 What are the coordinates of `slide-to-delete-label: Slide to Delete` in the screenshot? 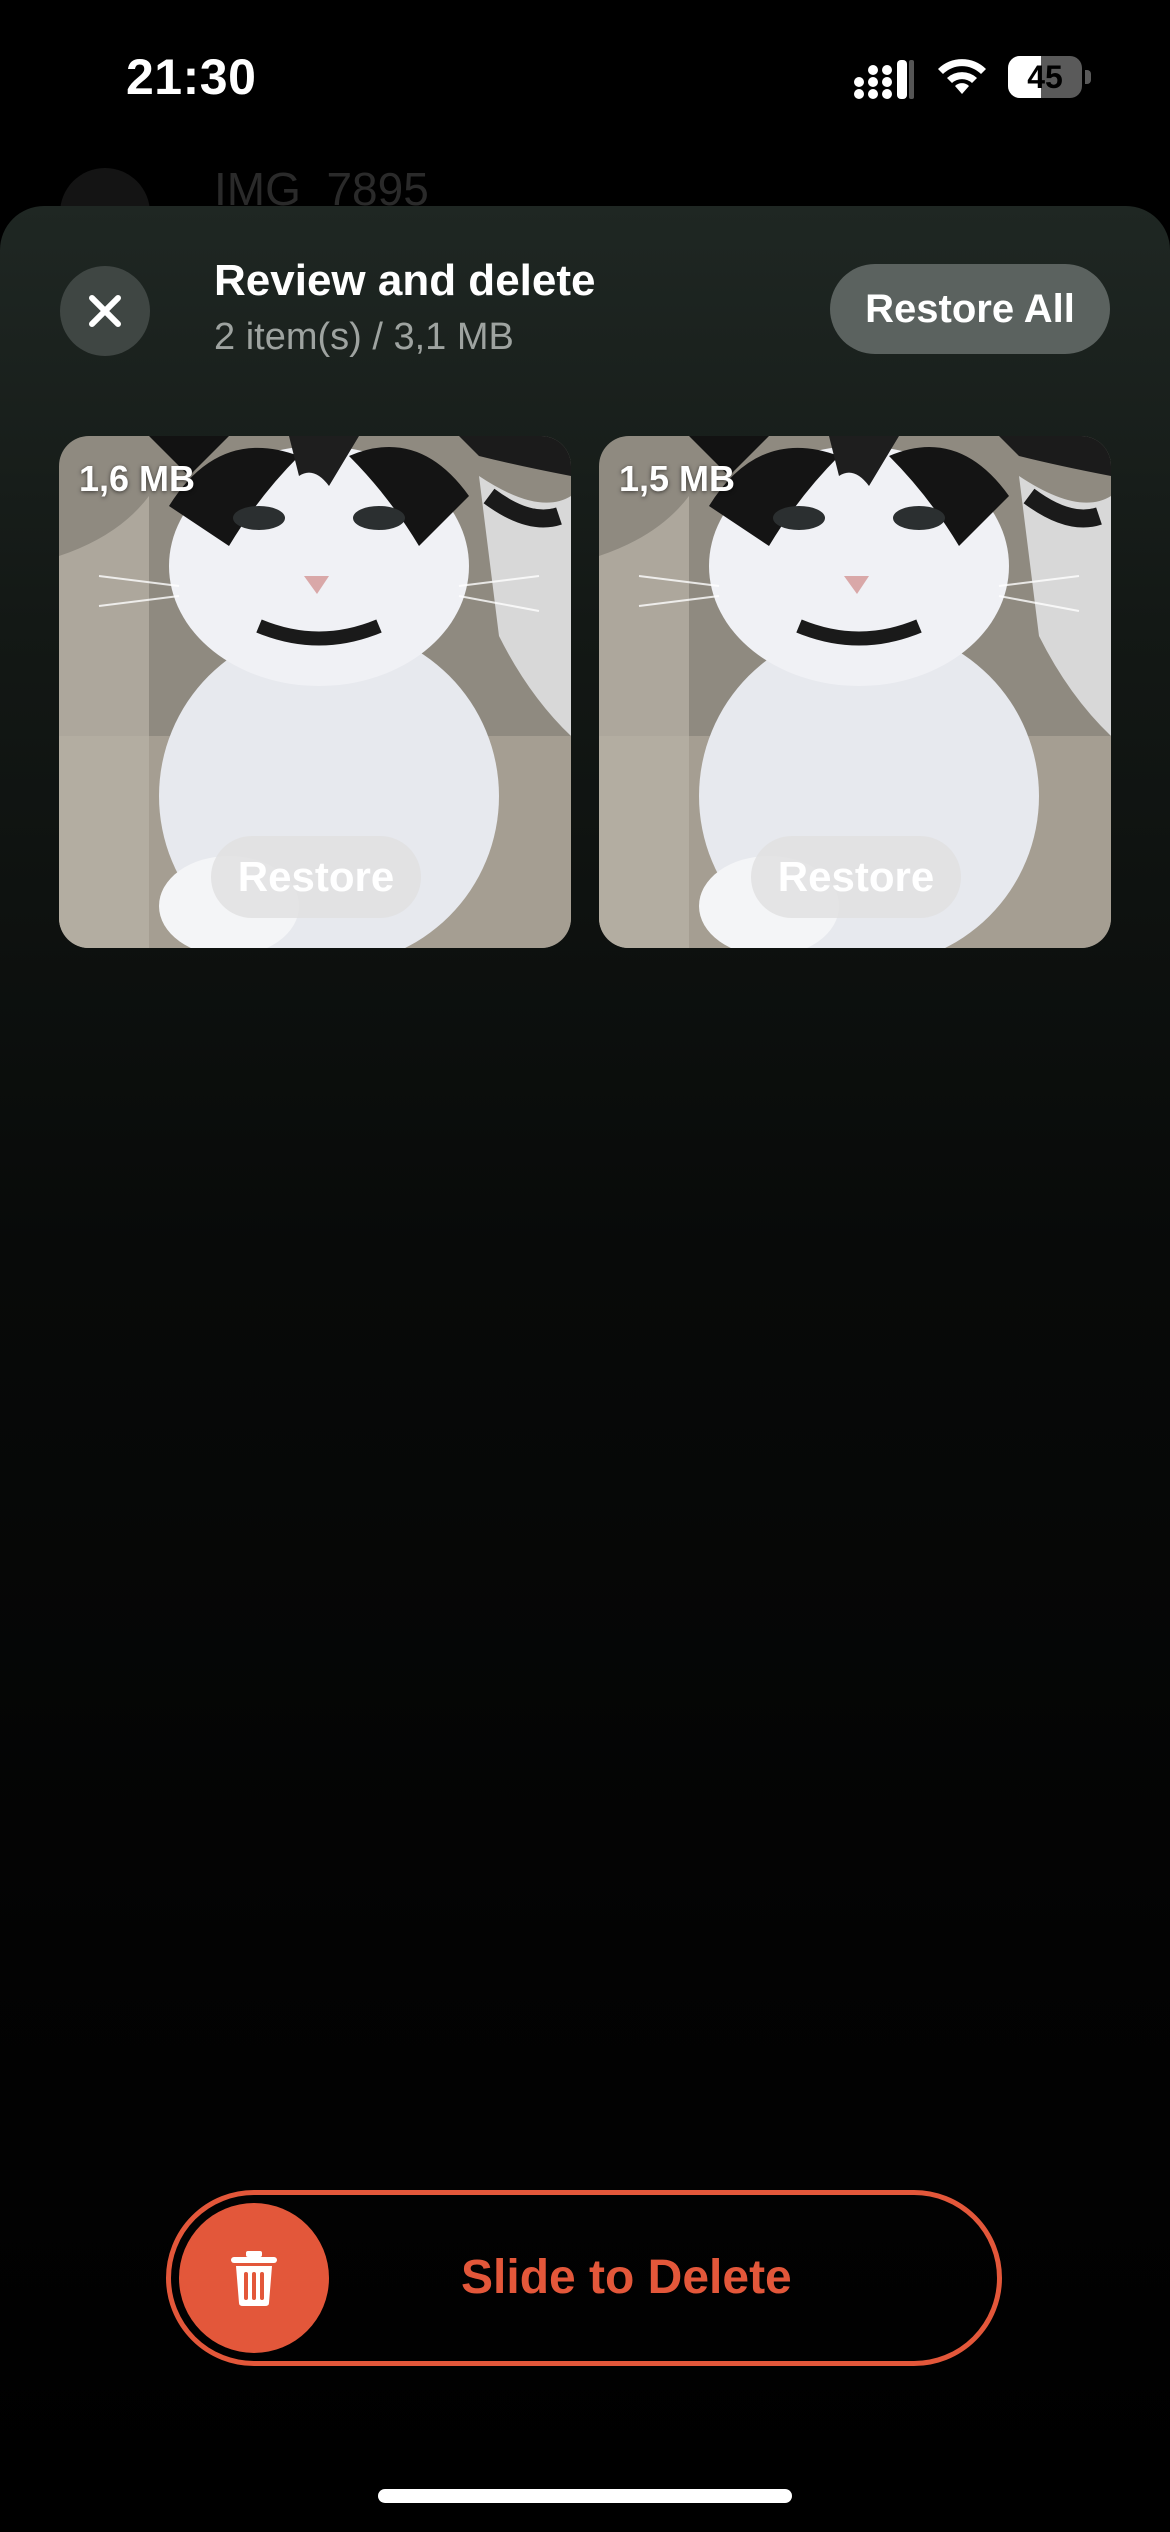 It's located at (626, 2277).